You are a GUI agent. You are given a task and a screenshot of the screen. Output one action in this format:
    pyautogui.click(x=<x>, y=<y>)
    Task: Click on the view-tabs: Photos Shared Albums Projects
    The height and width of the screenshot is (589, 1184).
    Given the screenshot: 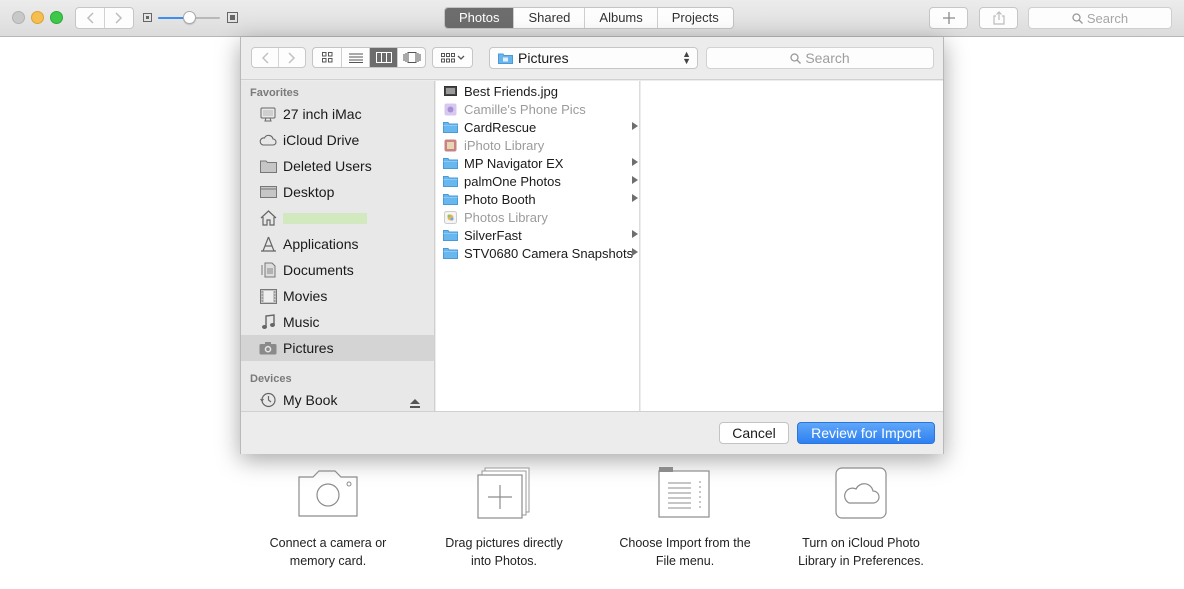 What is the action you would take?
    pyautogui.click(x=589, y=18)
    